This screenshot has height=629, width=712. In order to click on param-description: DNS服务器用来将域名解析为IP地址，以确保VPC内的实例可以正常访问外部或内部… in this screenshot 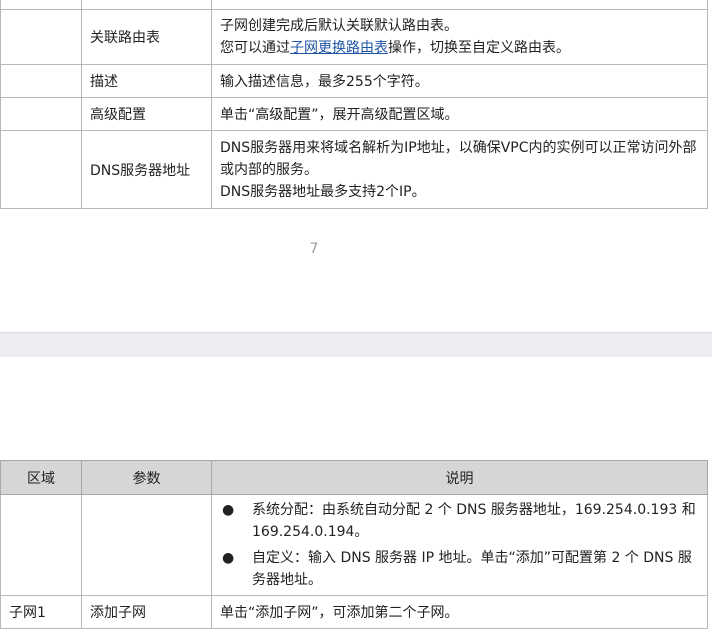, I will do `click(459, 169)`.